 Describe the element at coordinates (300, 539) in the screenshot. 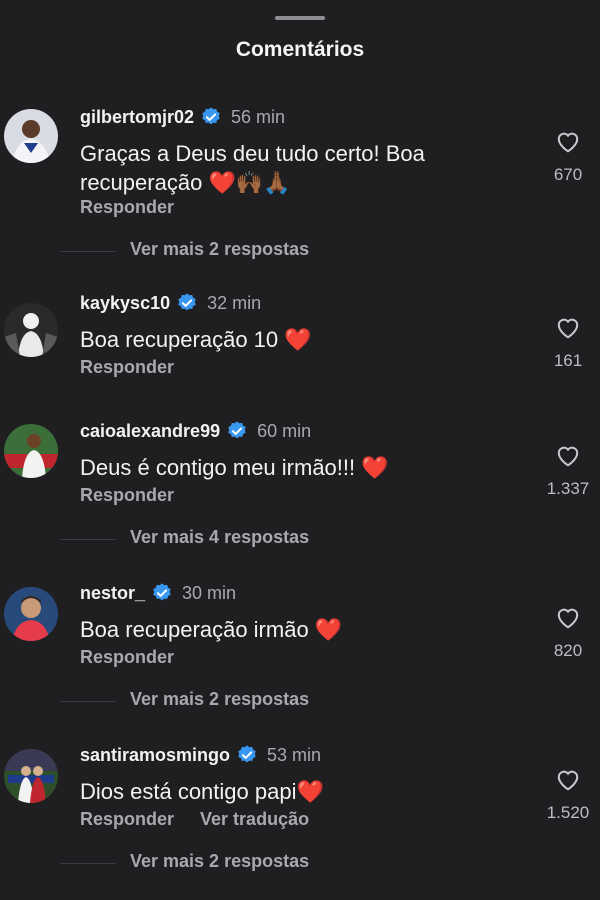

I see `view-more-replies: Ver mais 4 respostas` at that location.